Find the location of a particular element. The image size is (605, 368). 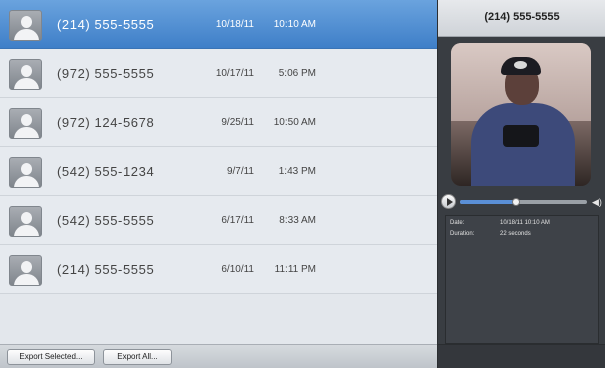

duration-label: Duration: is located at coordinates (462, 234).